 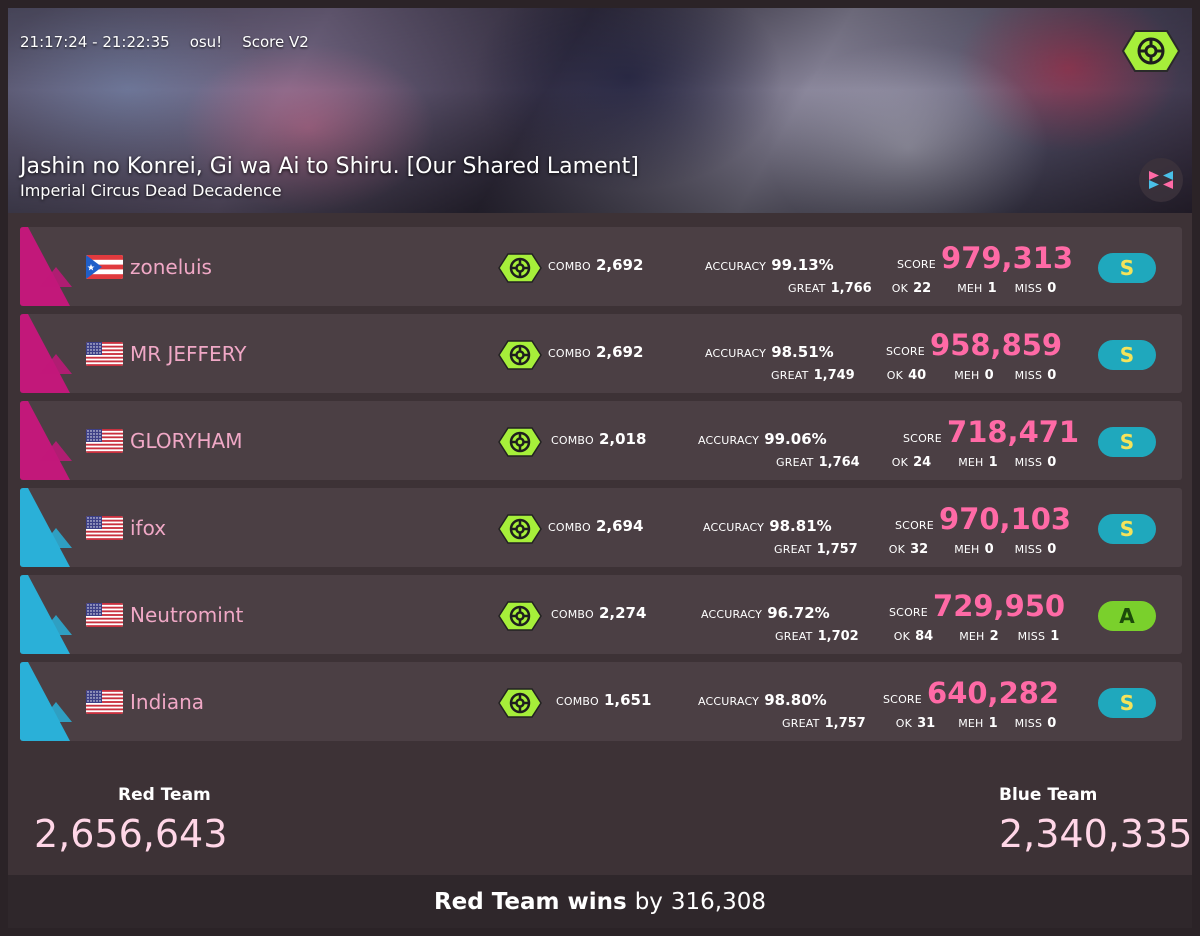 What do you see at coordinates (186, 441) in the screenshot?
I see `player-name: GLORYHAM` at bounding box center [186, 441].